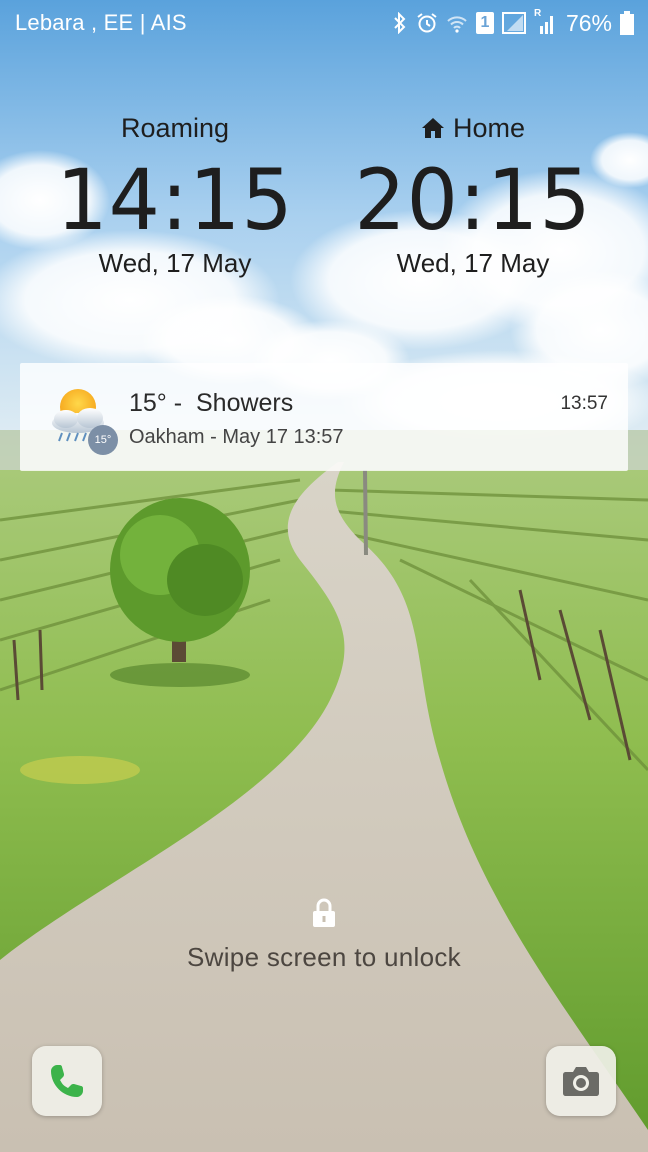 This screenshot has height=1152, width=648. I want to click on roaming-clock-time: 14:15, so click(175, 200).